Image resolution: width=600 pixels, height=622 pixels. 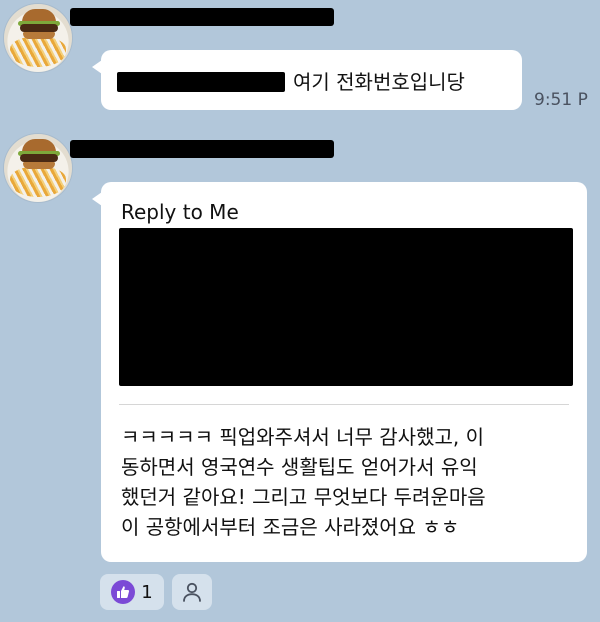 I want to click on message-line: 했던거 같아요! 그리고 무엇보다 두려운마음, so click(x=303, y=497).